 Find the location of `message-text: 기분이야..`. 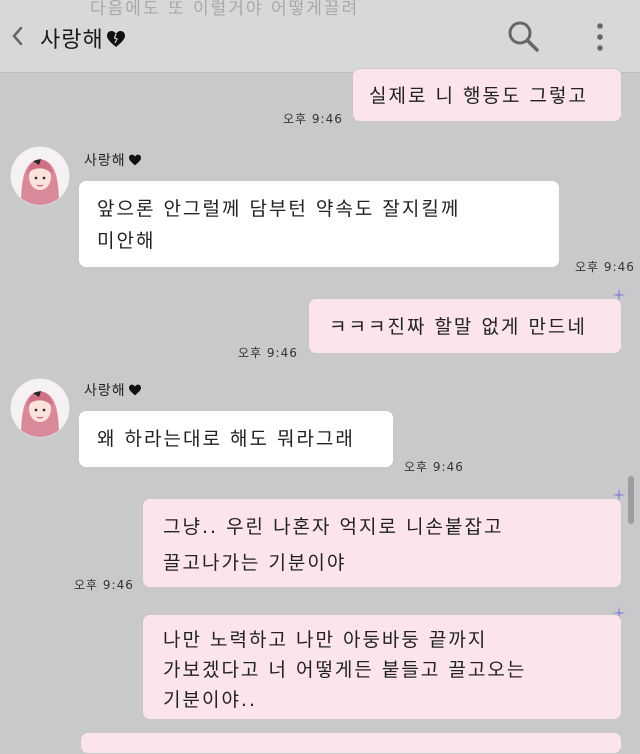

message-text: 기분이야.. is located at coordinates (210, 700).